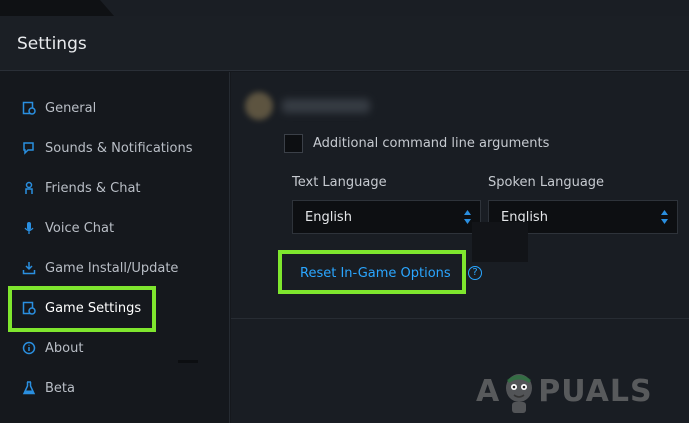 Image resolution: width=689 pixels, height=423 pixels. I want to click on sidebar-item-label: About, so click(64, 348).